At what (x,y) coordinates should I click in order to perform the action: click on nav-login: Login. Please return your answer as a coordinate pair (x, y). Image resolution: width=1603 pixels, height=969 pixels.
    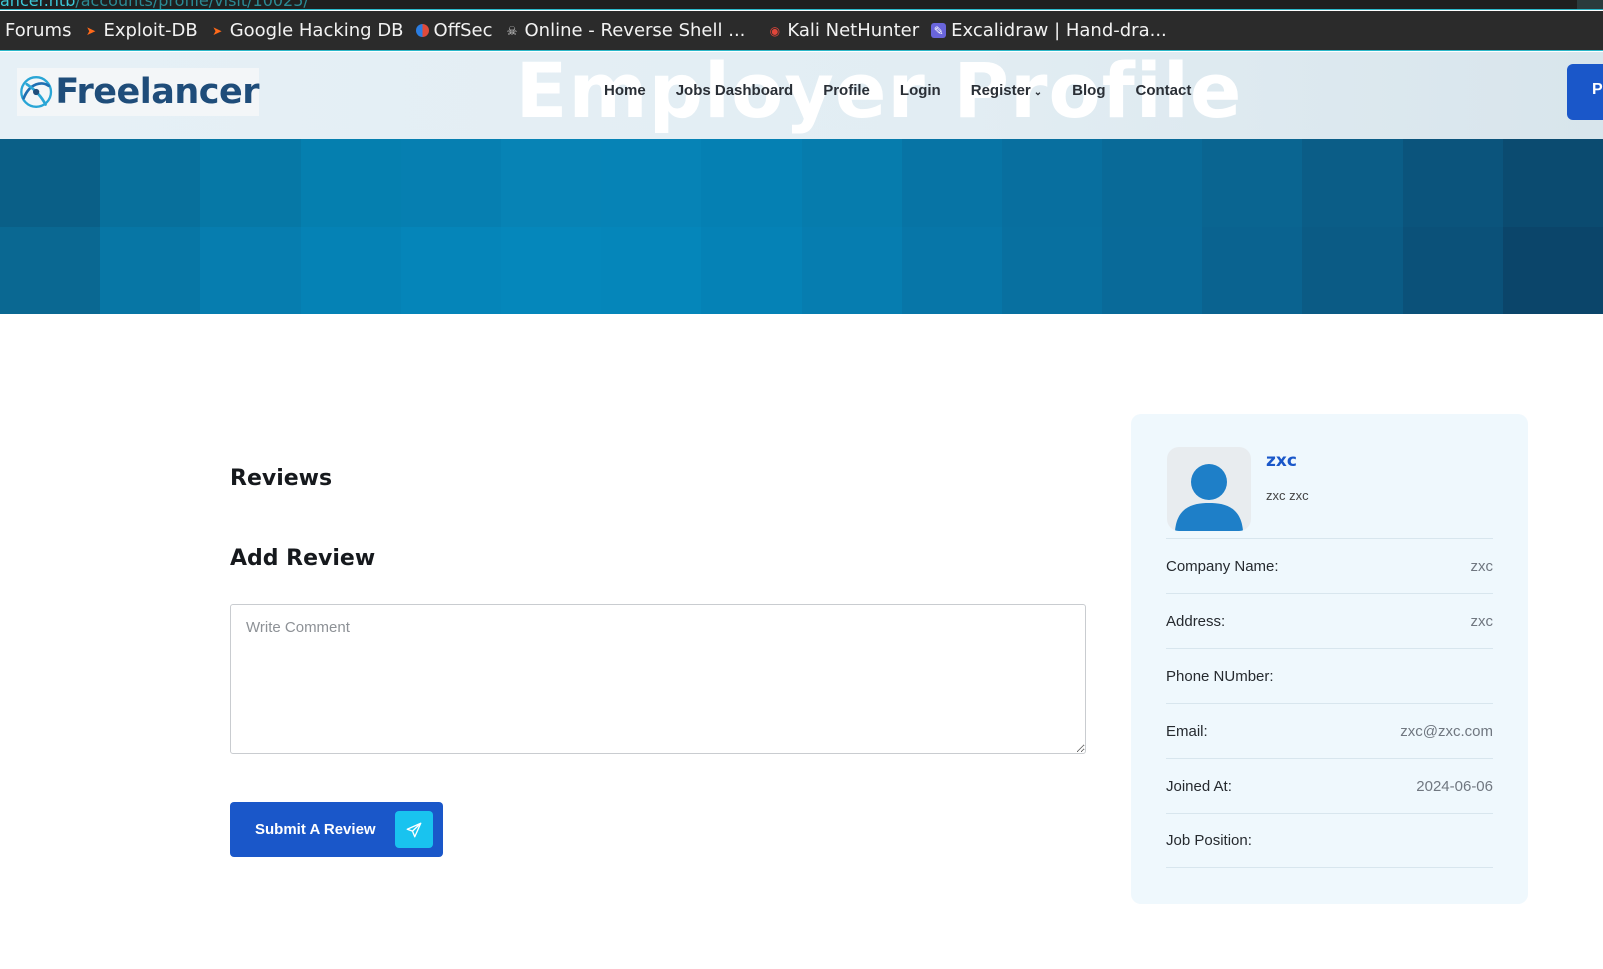
    Looking at the image, I should click on (920, 90).